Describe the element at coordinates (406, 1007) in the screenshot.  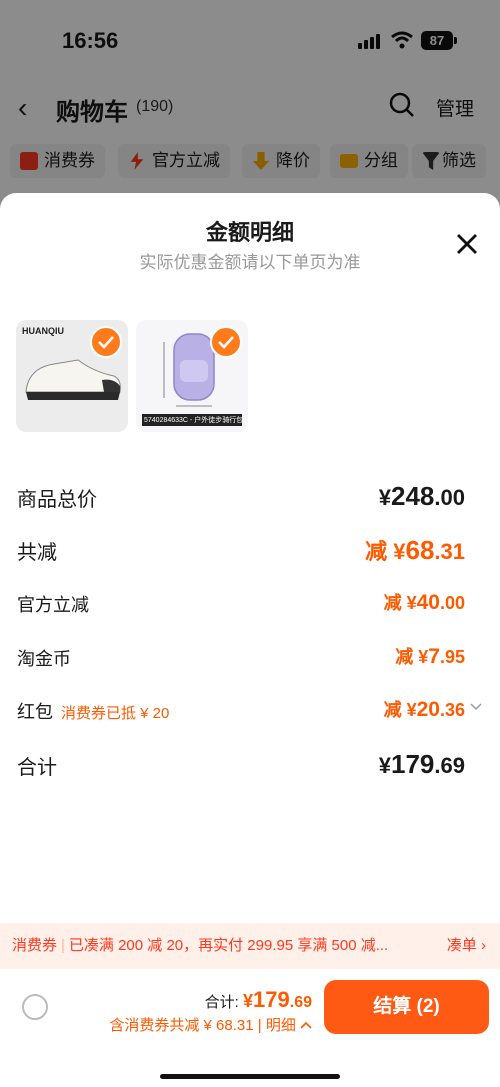
I see `checkout-button: 结算 (2)` at that location.